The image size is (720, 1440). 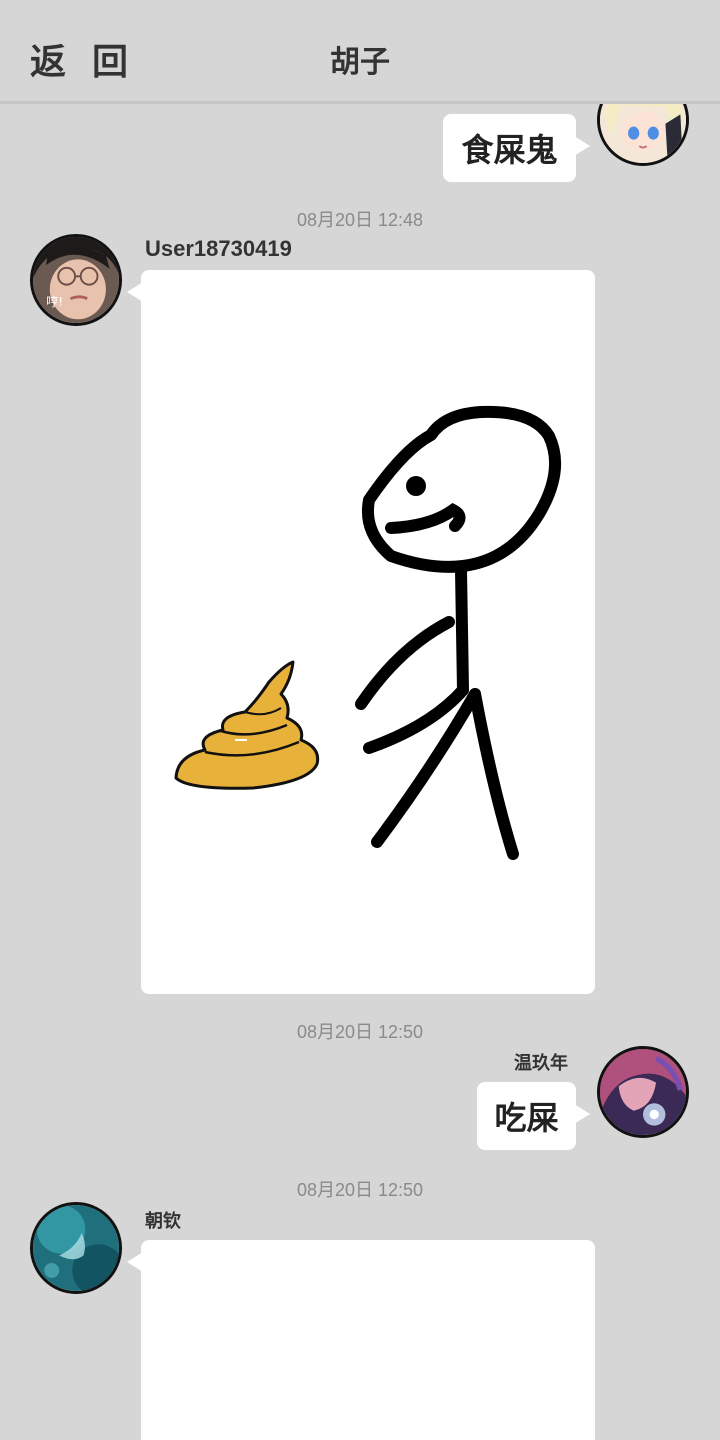 I want to click on message-bubble-right: 食屎鬼, so click(x=516, y=148).